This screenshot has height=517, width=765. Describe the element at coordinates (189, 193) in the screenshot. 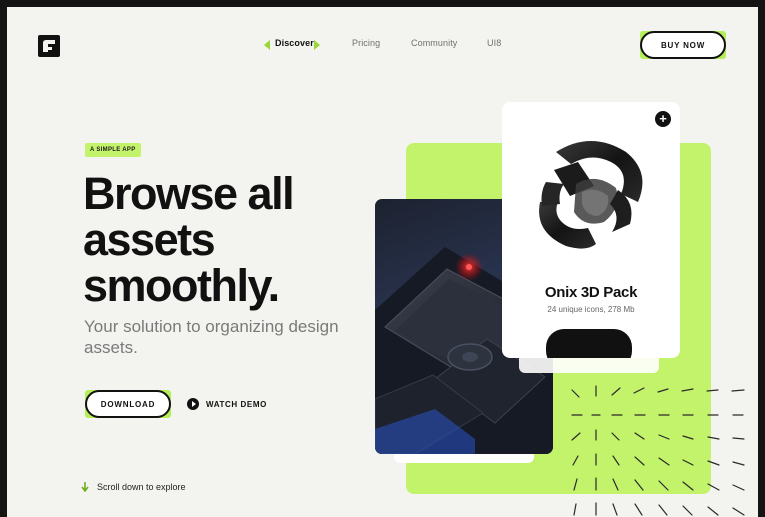

I see `headline-line: Browse all` at that location.